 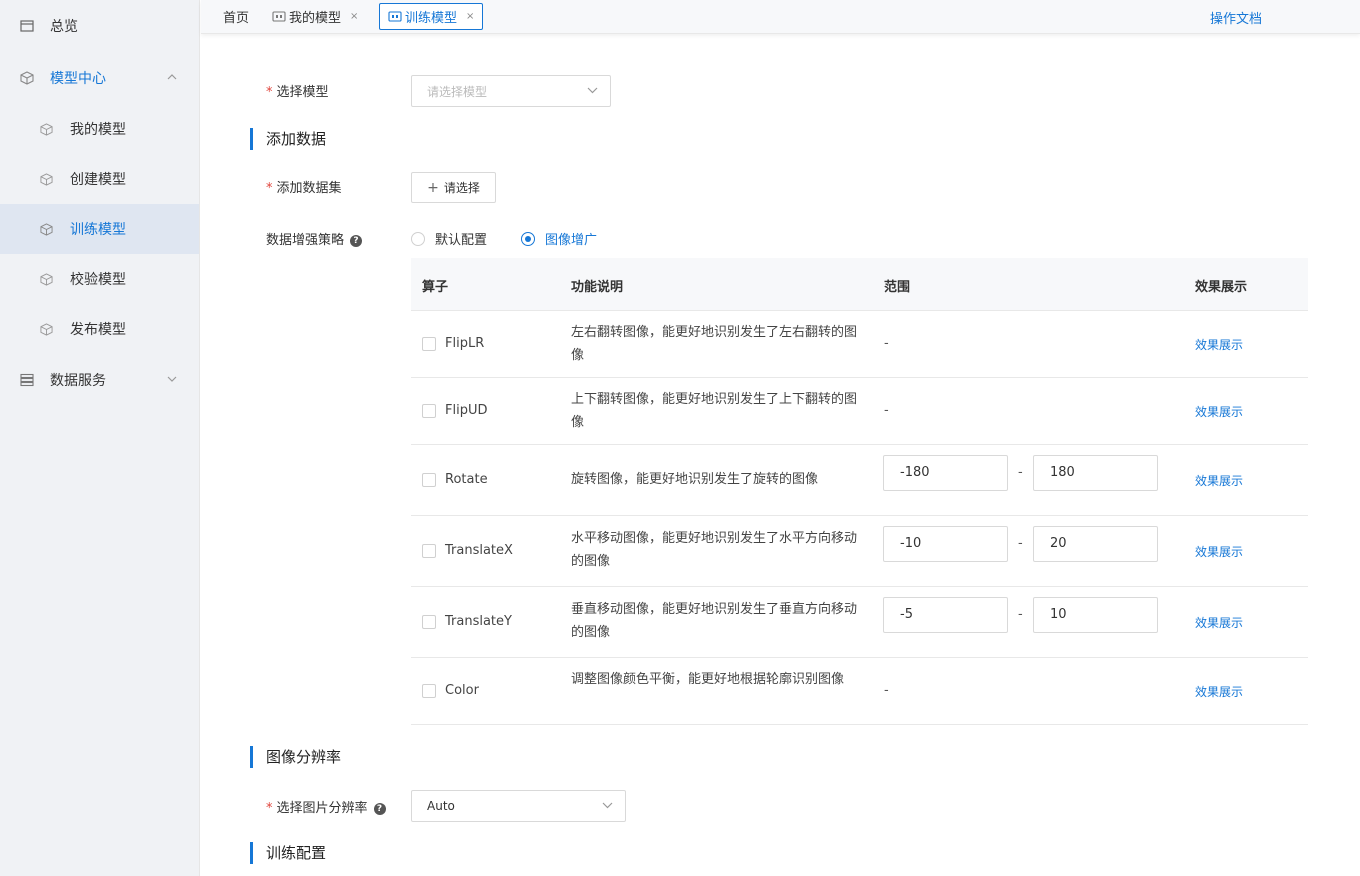 I want to click on radio-image-augment: 图像增广, so click(x=559, y=238).